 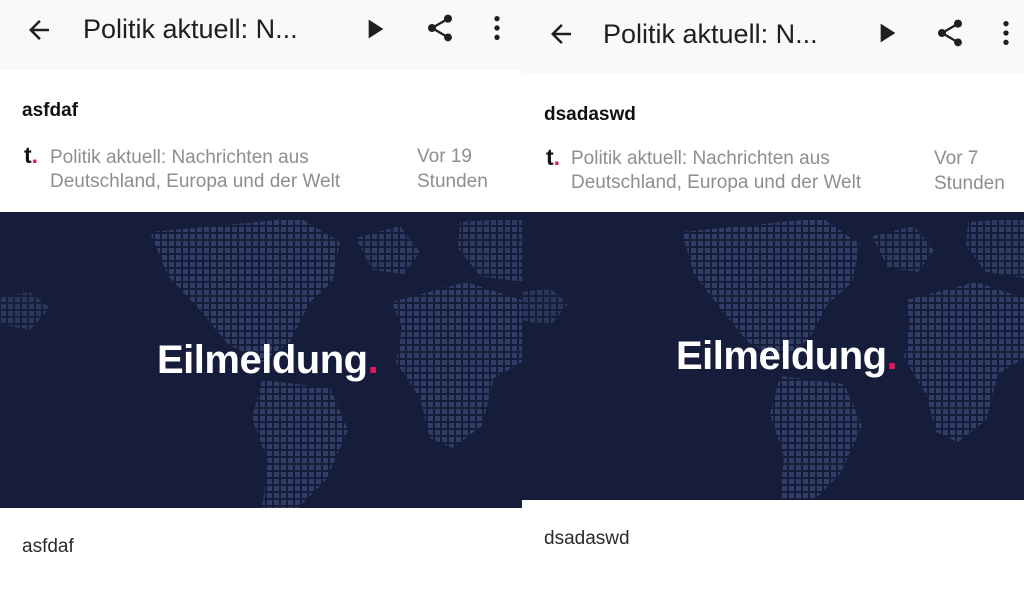 What do you see at coordinates (48, 546) in the screenshot?
I see `article-body: asfdaf` at bounding box center [48, 546].